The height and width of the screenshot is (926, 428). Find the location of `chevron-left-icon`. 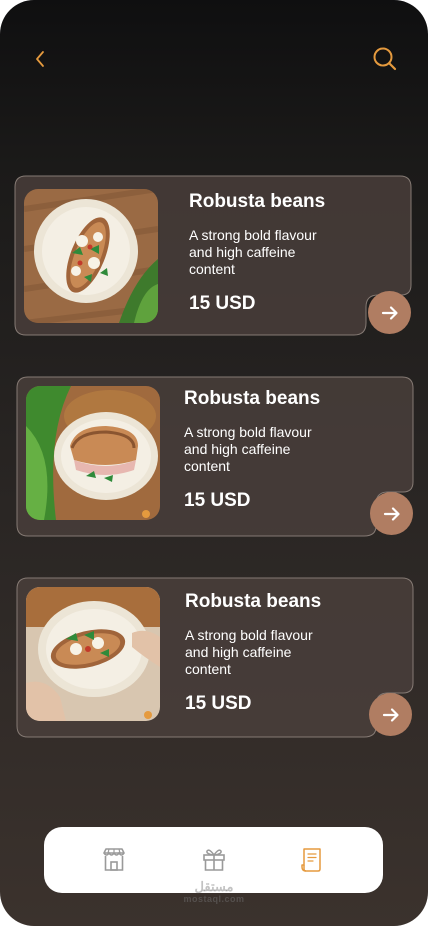

chevron-left-icon is located at coordinates (40, 59).